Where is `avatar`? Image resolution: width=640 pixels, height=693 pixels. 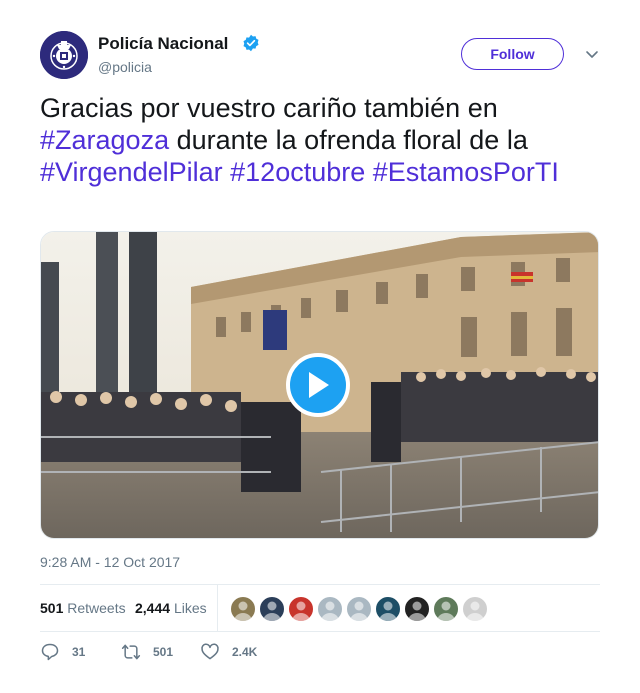
avatar is located at coordinates (64, 55).